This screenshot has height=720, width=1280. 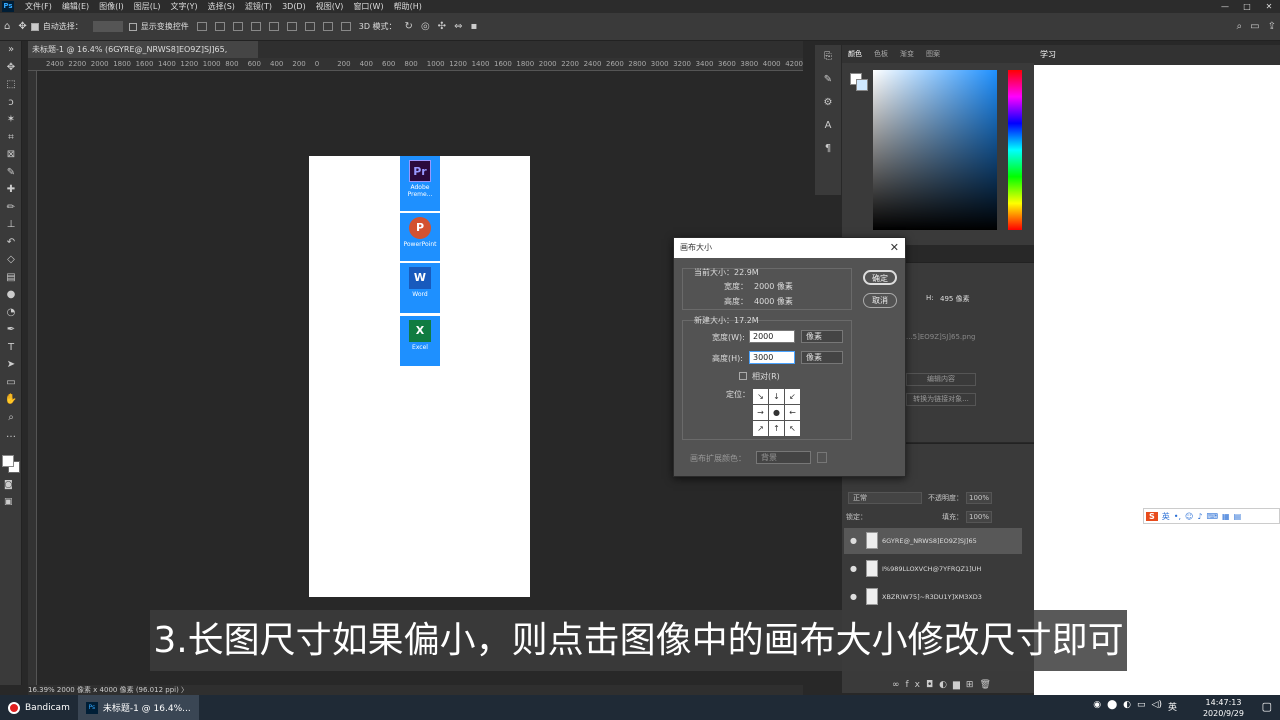 What do you see at coordinates (294, 6) in the screenshot?
I see `menu-3d: 3D(D)` at bounding box center [294, 6].